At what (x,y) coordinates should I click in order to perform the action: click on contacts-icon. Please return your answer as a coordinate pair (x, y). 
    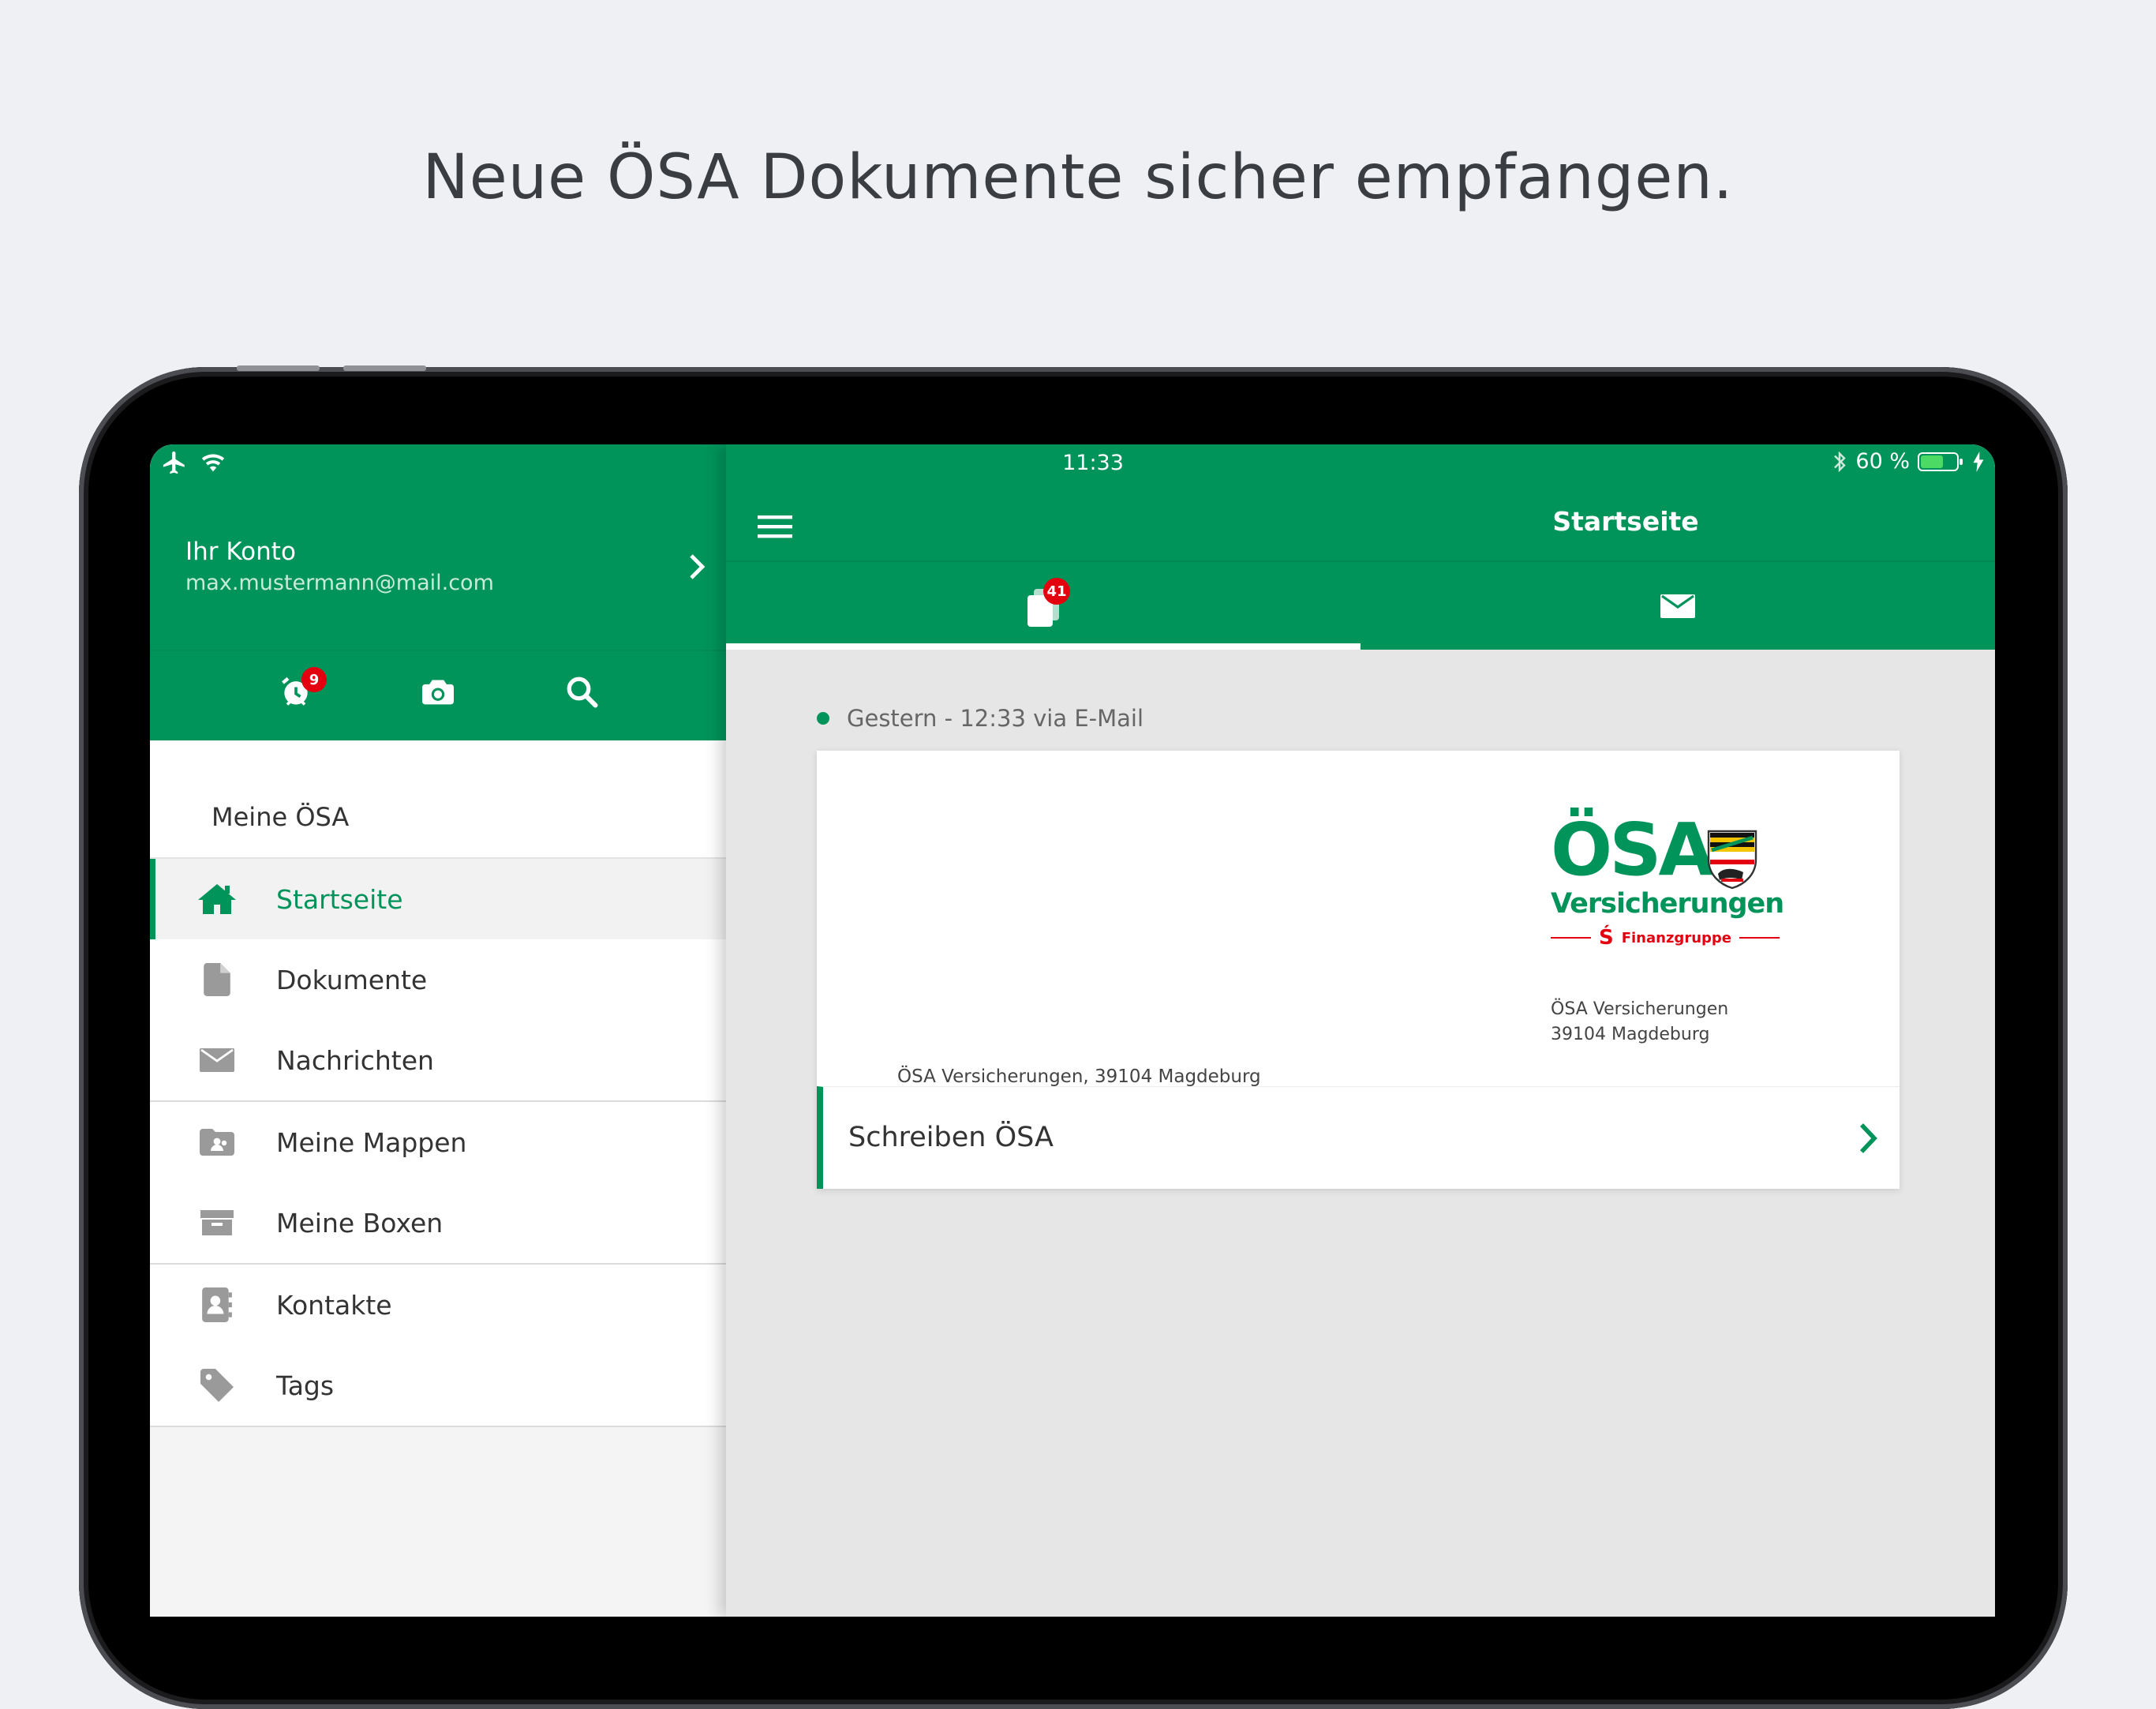
    Looking at the image, I should click on (217, 1305).